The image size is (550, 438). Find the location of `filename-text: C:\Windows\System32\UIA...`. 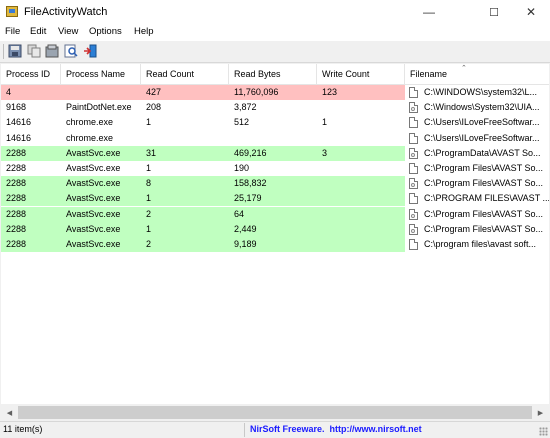

filename-text: C:\Windows\System32\UIA... is located at coordinates (482, 107).